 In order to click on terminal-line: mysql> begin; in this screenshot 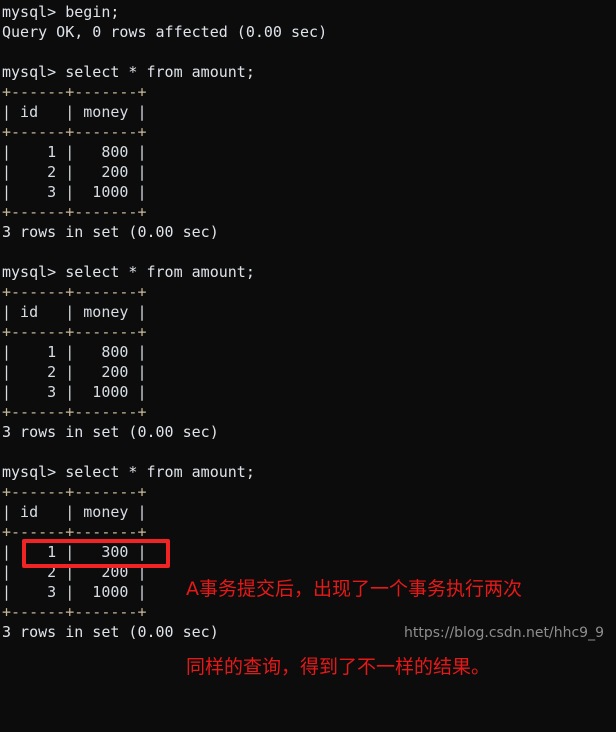, I will do `click(61, 12)`.